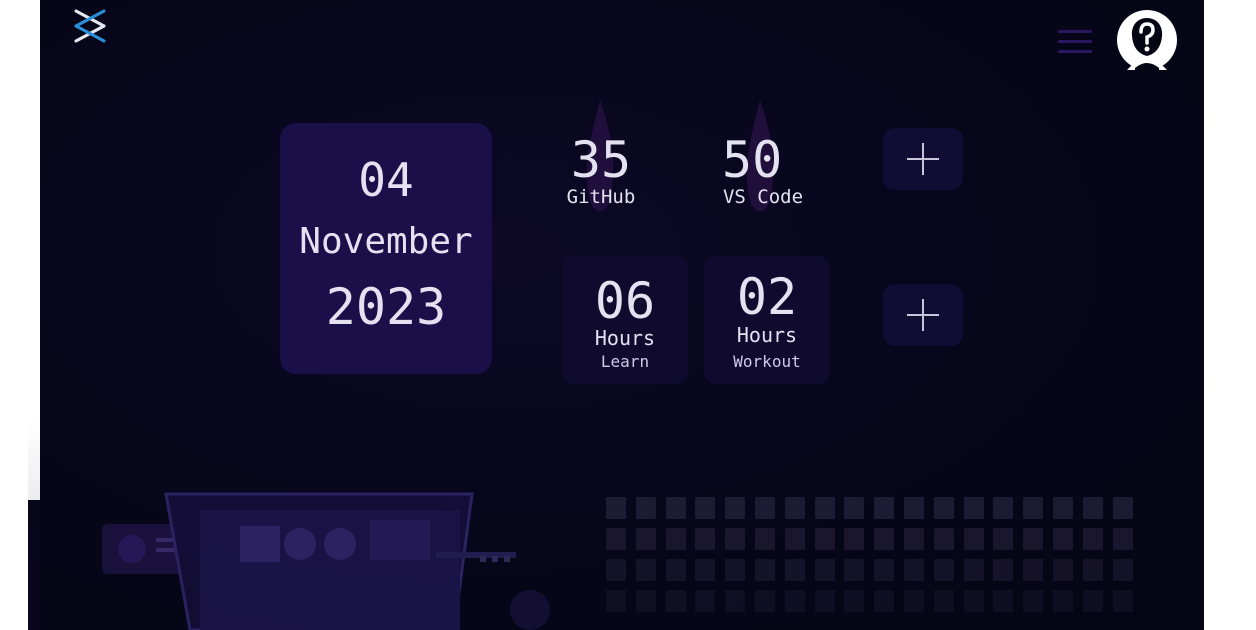 This screenshot has height=630, width=1256. What do you see at coordinates (386, 241) in the screenshot?
I see `date-month: November` at bounding box center [386, 241].